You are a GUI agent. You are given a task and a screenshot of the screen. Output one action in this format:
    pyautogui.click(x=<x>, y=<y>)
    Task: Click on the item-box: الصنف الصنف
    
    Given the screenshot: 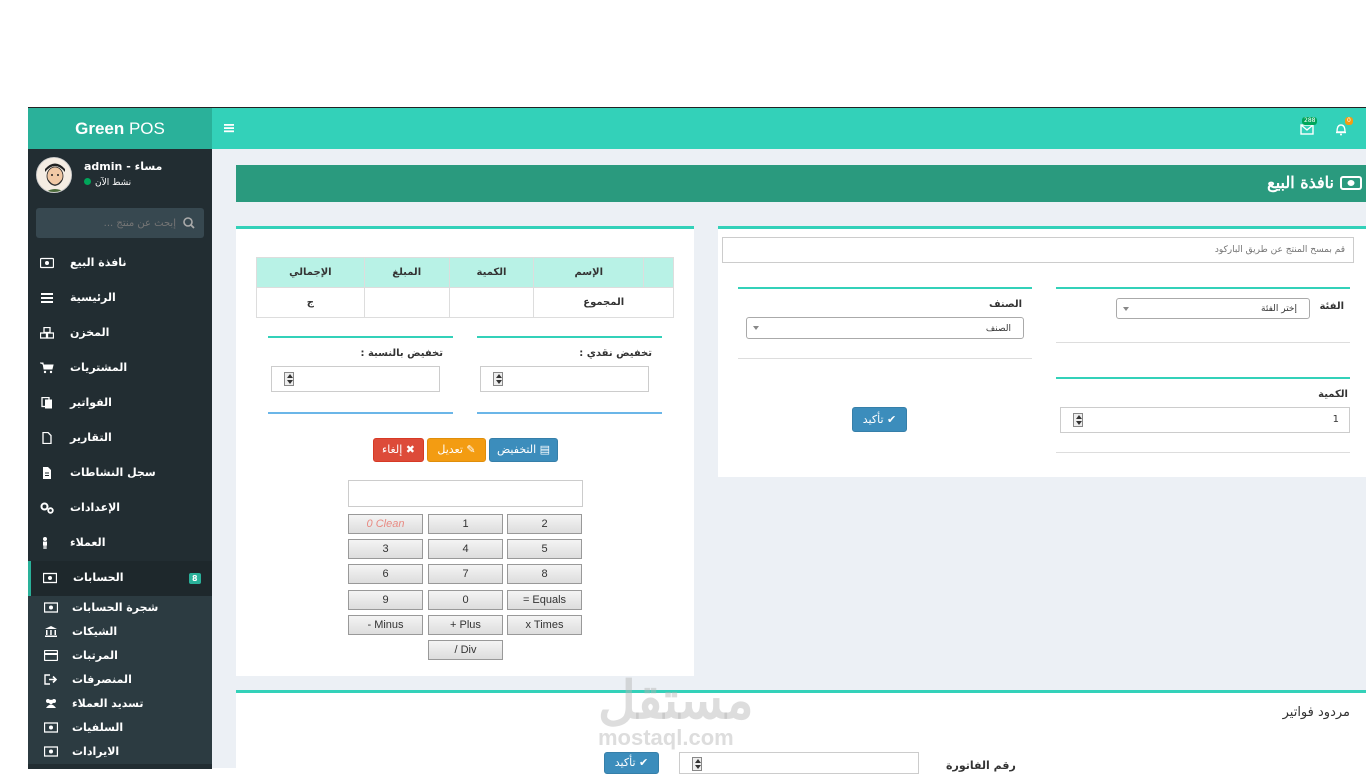 What is the action you would take?
    pyautogui.click(x=885, y=323)
    